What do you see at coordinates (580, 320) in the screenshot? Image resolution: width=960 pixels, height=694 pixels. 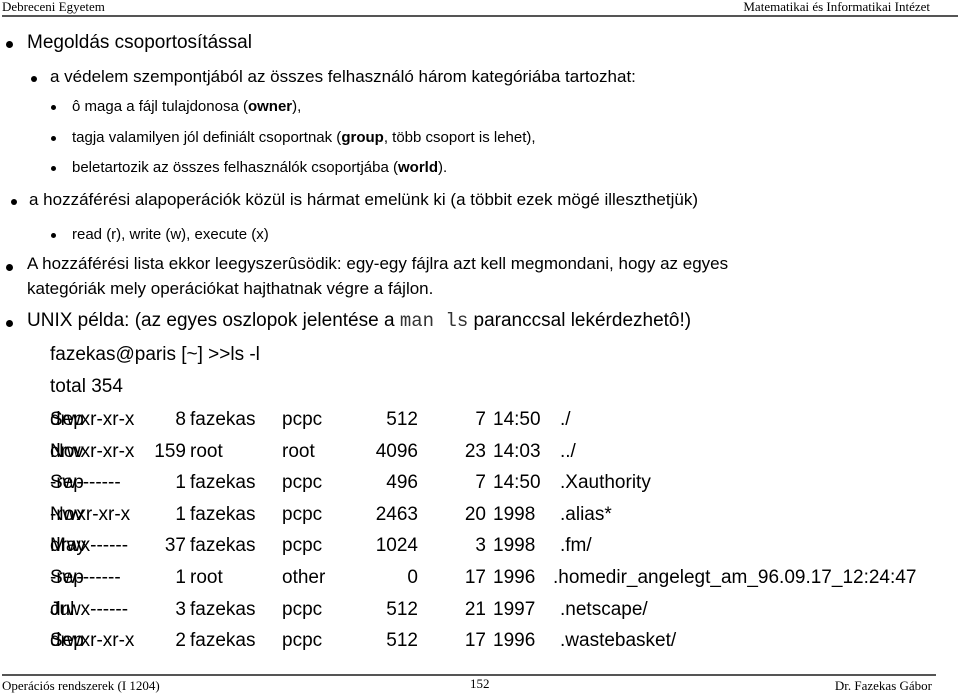 I see `text: paranccsal lekérdezhetô!)` at bounding box center [580, 320].